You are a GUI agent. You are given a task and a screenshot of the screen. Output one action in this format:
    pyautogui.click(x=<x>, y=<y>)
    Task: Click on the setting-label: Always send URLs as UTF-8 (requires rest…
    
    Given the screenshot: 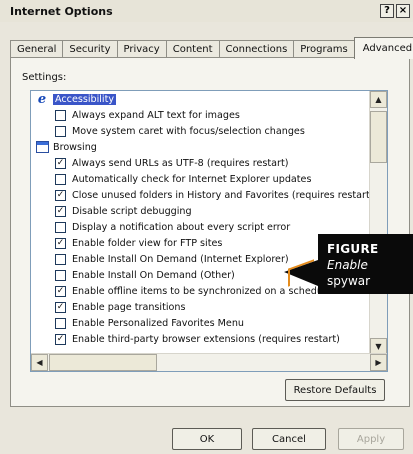 What is the action you would take?
    pyautogui.click(x=180, y=163)
    